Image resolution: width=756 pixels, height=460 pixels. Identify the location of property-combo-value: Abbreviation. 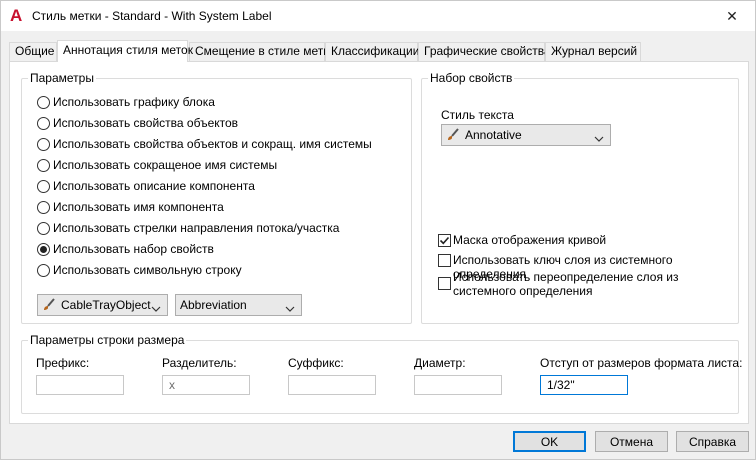
(213, 305).